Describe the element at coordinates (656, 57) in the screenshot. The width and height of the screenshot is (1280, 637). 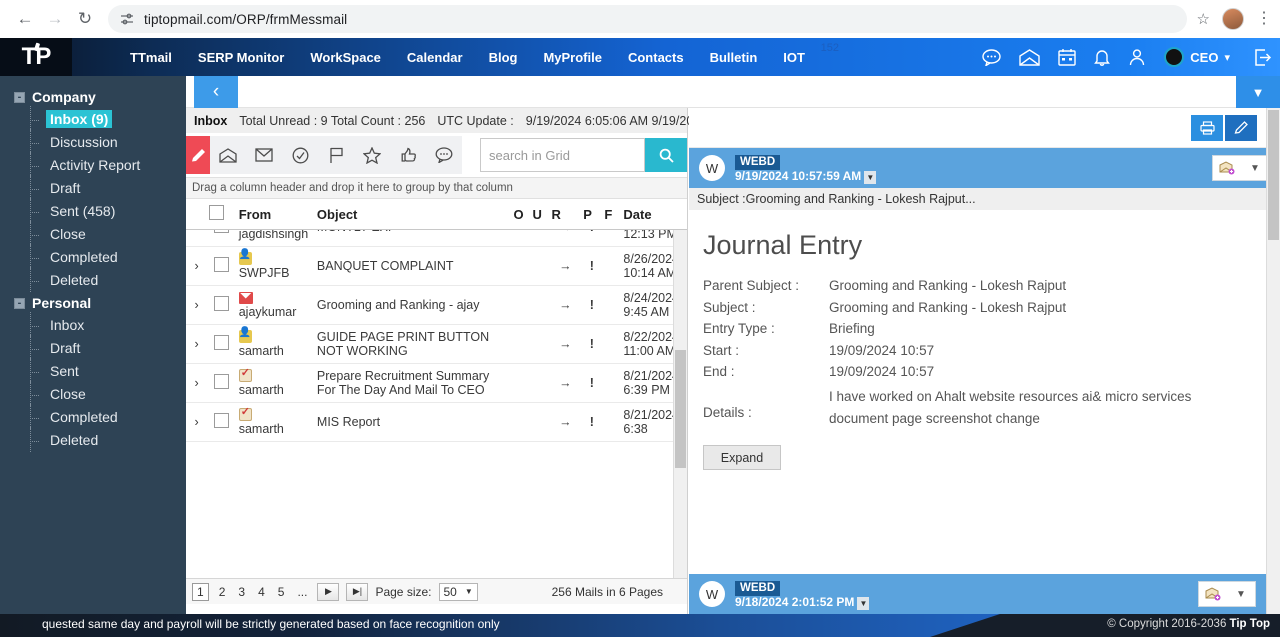
I see `nav-contacts: Contacts` at that location.